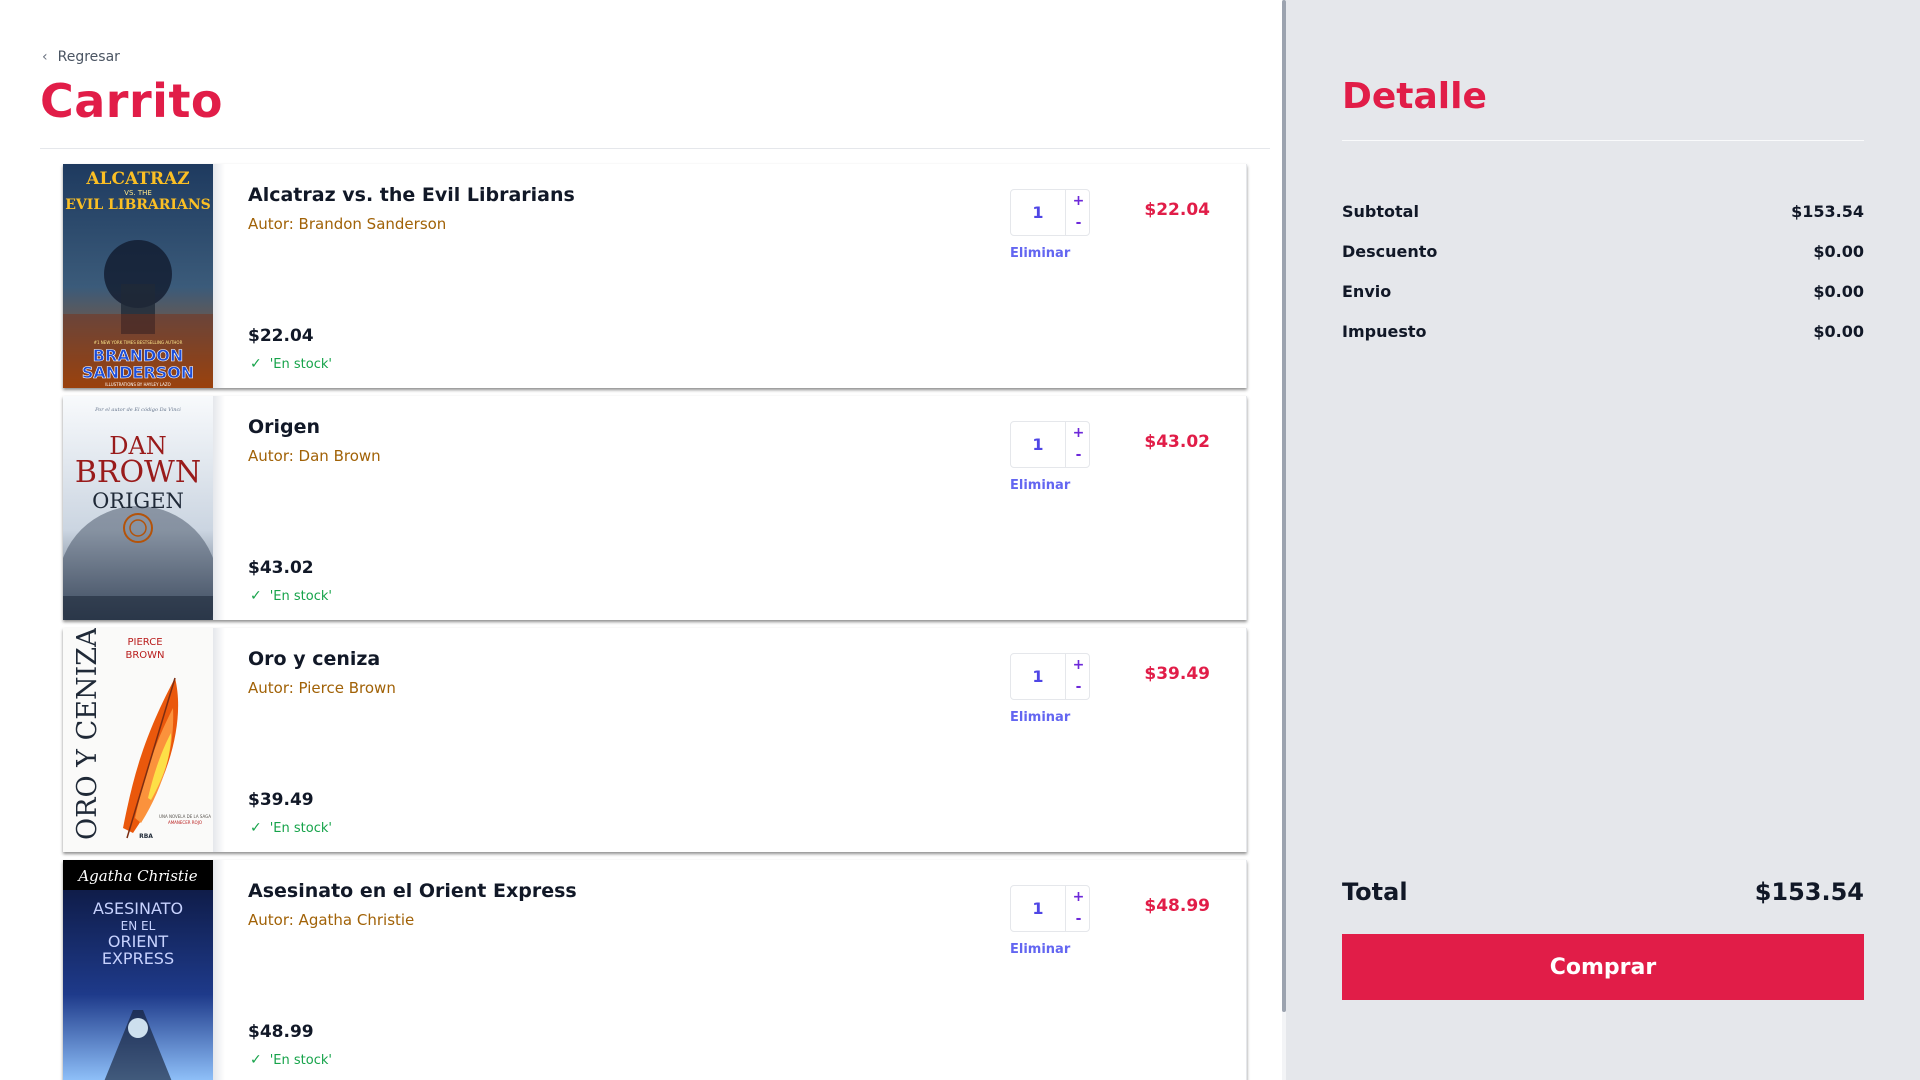 The width and height of the screenshot is (1920, 1080). I want to click on cover-text: UNA NOVELA DE LA SAGA, so click(185, 816).